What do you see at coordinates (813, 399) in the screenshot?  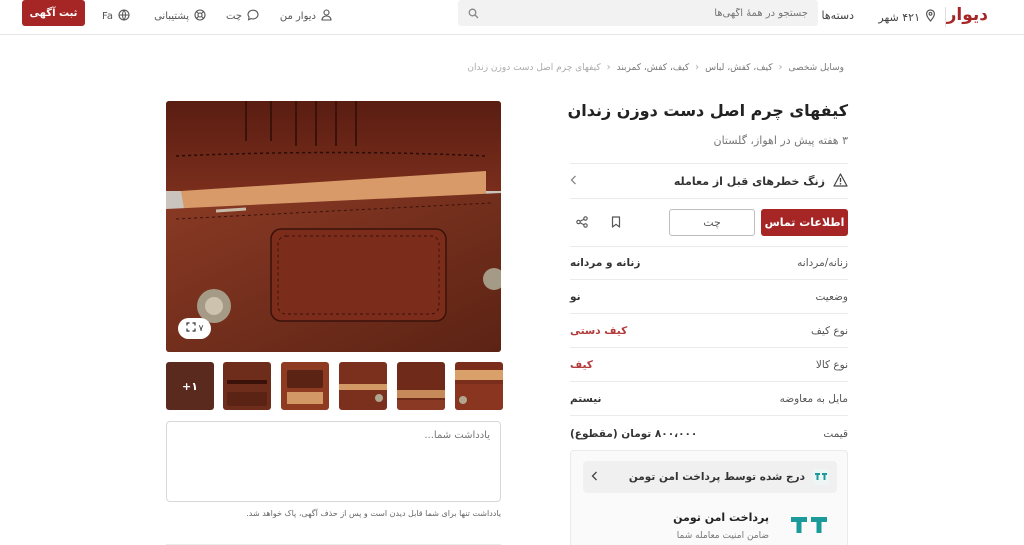 I see `attribute-key: مایل به معاوضه` at bounding box center [813, 399].